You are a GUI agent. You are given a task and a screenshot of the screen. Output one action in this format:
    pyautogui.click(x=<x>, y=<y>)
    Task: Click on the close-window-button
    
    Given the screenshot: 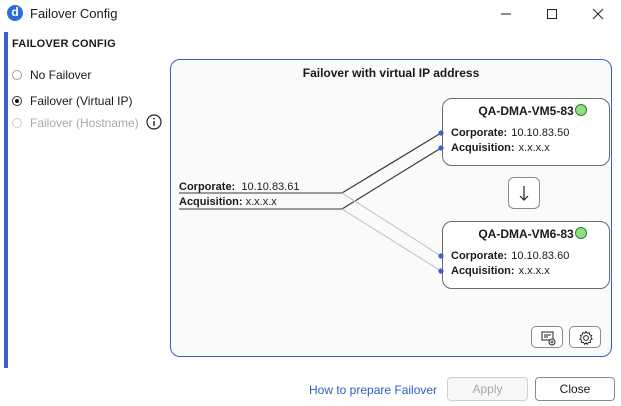 What is the action you would take?
    pyautogui.click(x=598, y=14)
    